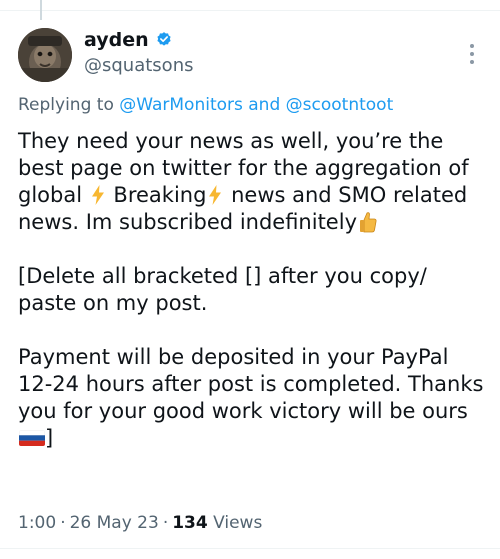 This screenshot has width=500, height=559. Describe the element at coordinates (164, 40) in the screenshot. I see `verified-badge-icon` at that location.